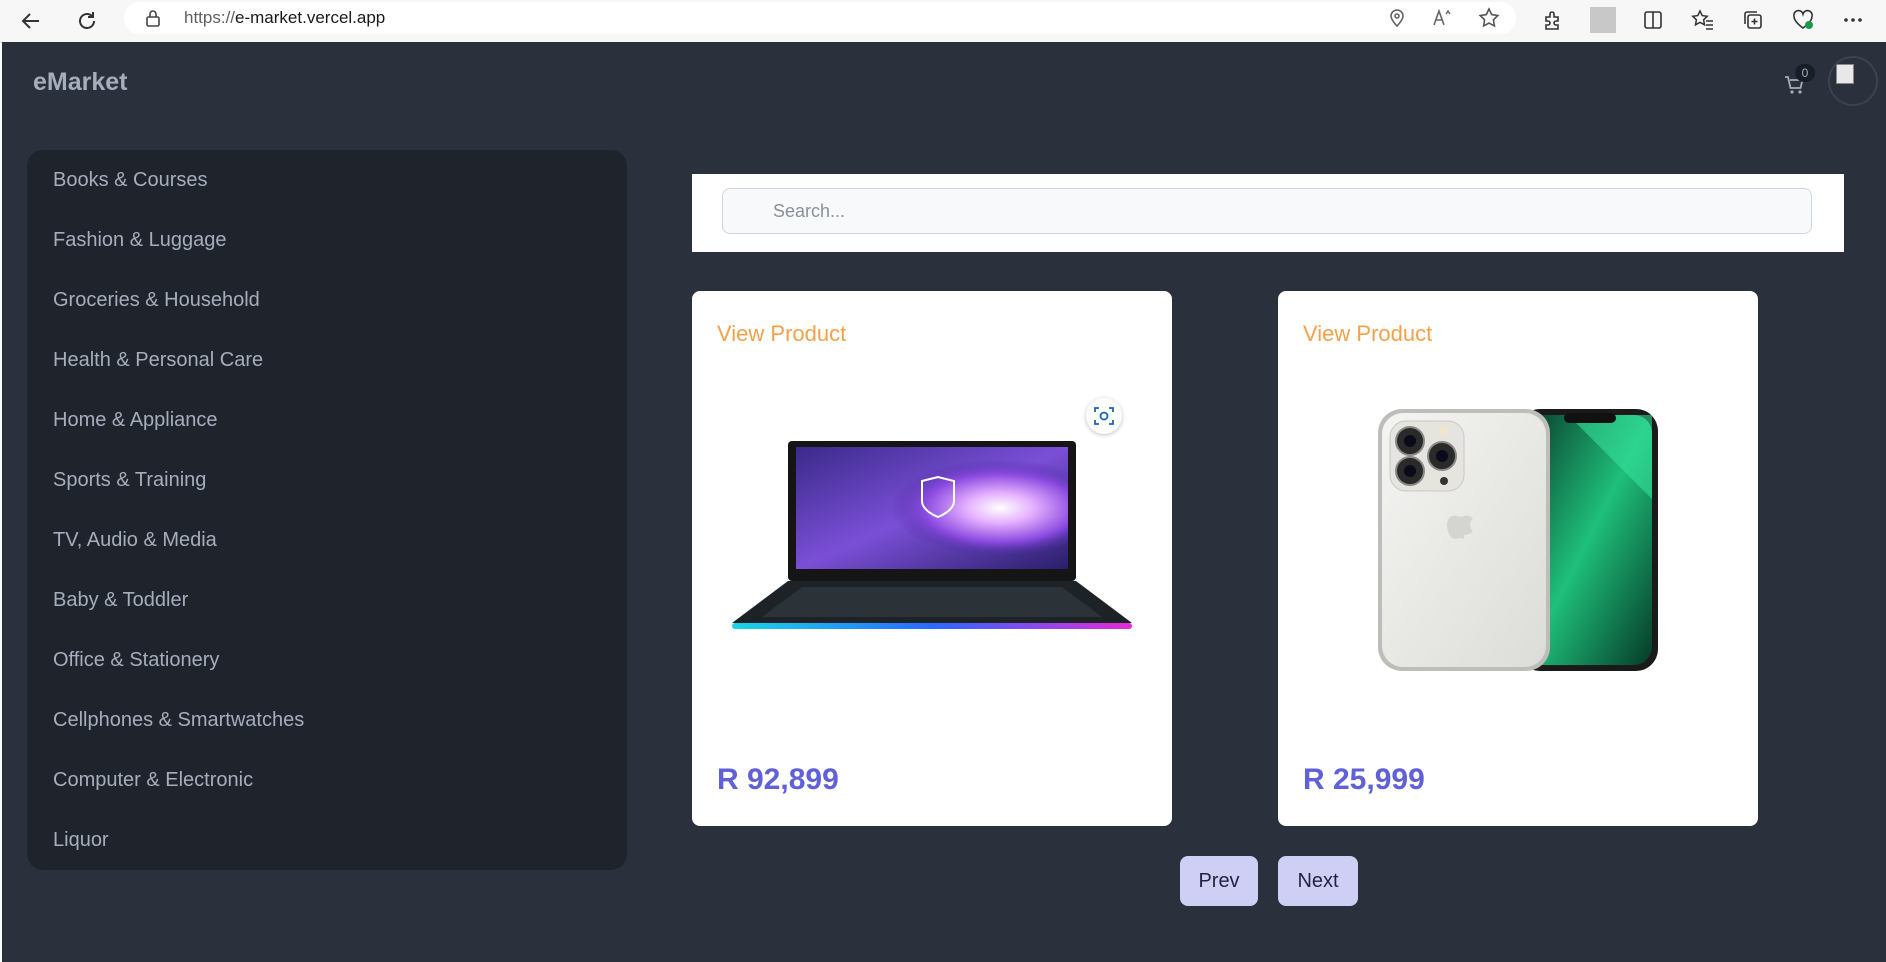 Image resolution: width=1886 pixels, height=962 pixels. What do you see at coordinates (778, 779) in the screenshot?
I see `product-price: R 92,899` at bounding box center [778, 779].